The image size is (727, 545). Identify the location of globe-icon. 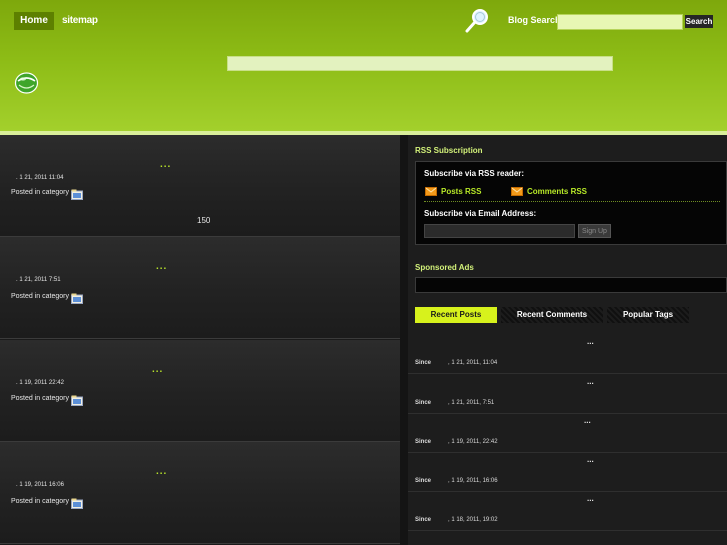
(26, 83).